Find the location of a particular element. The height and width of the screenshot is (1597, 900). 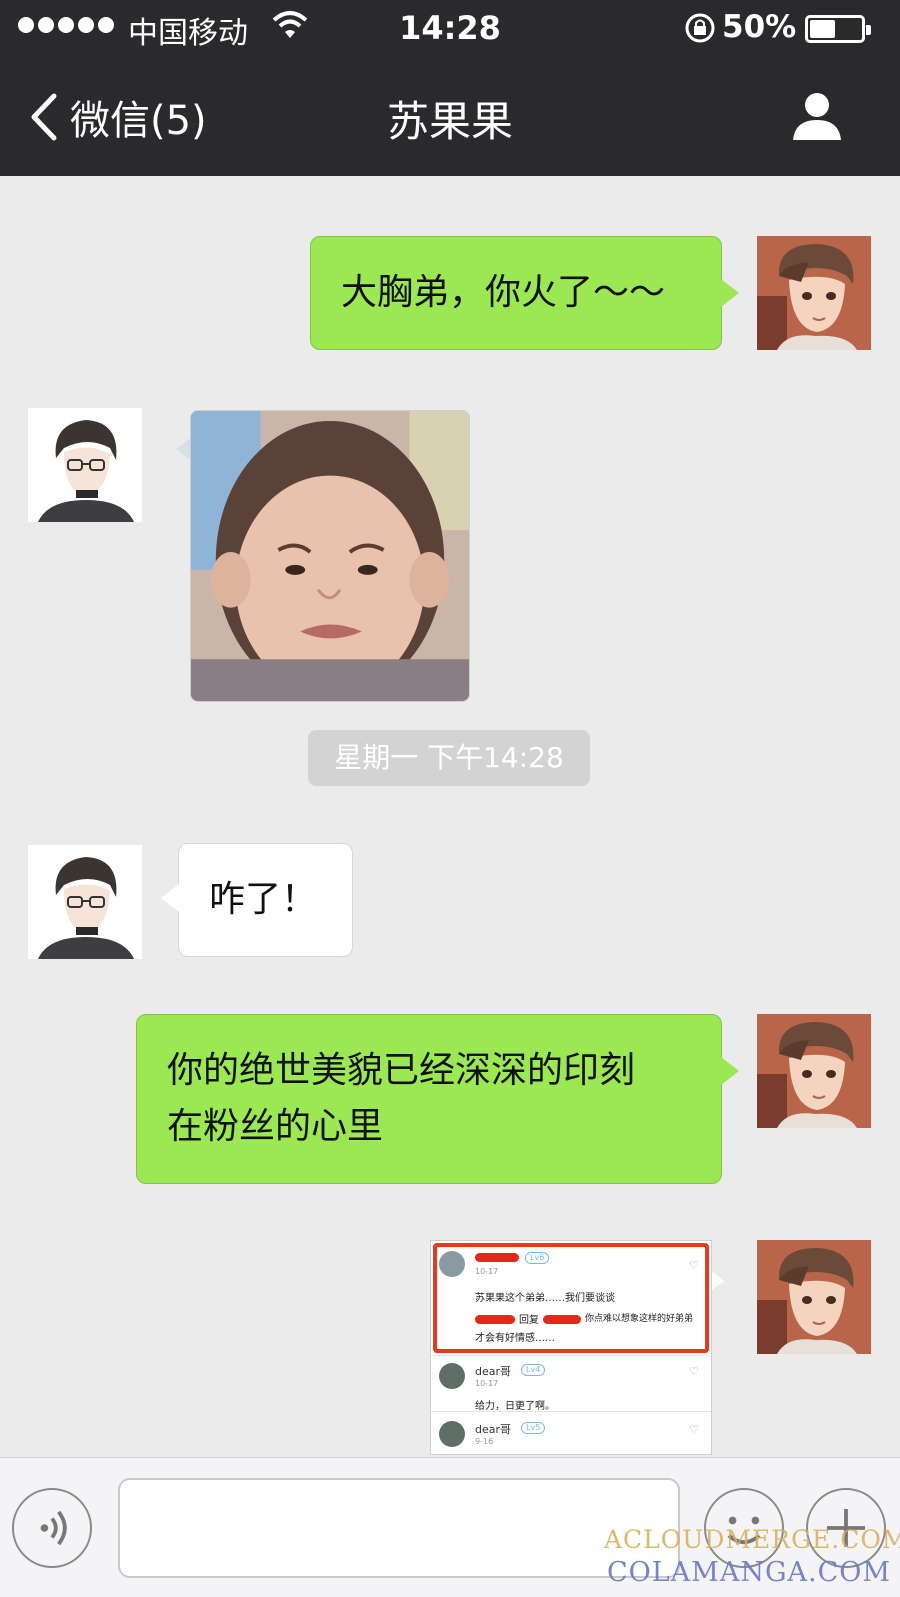

voice-icon is located at coordinates (53, 1528).